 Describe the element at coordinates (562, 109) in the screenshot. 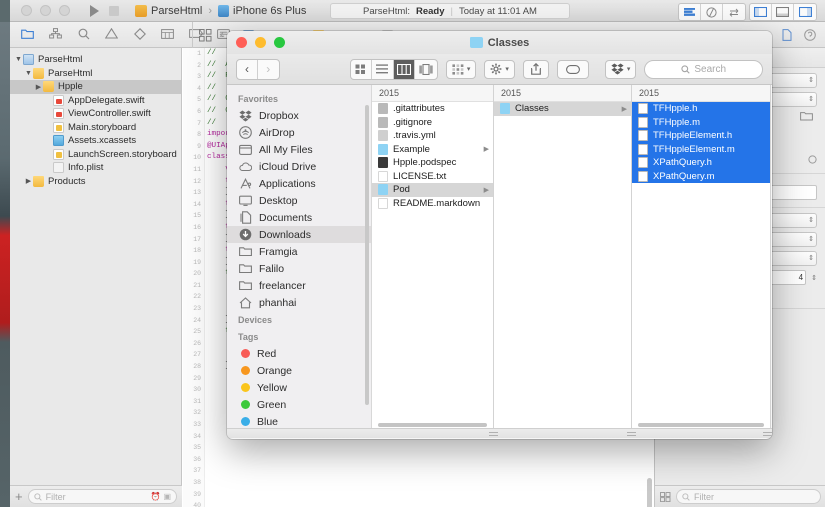

I see `file-row: Classes ▶` at that location.